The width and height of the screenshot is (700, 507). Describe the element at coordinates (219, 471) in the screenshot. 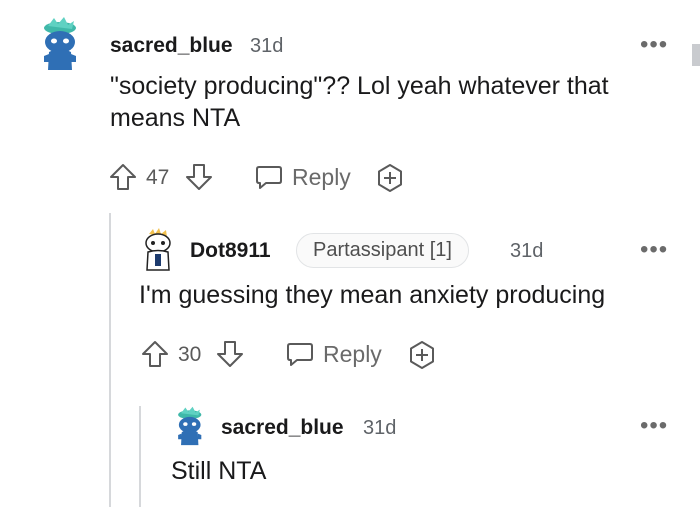

I see `comment-body: Still NTA` at that location.